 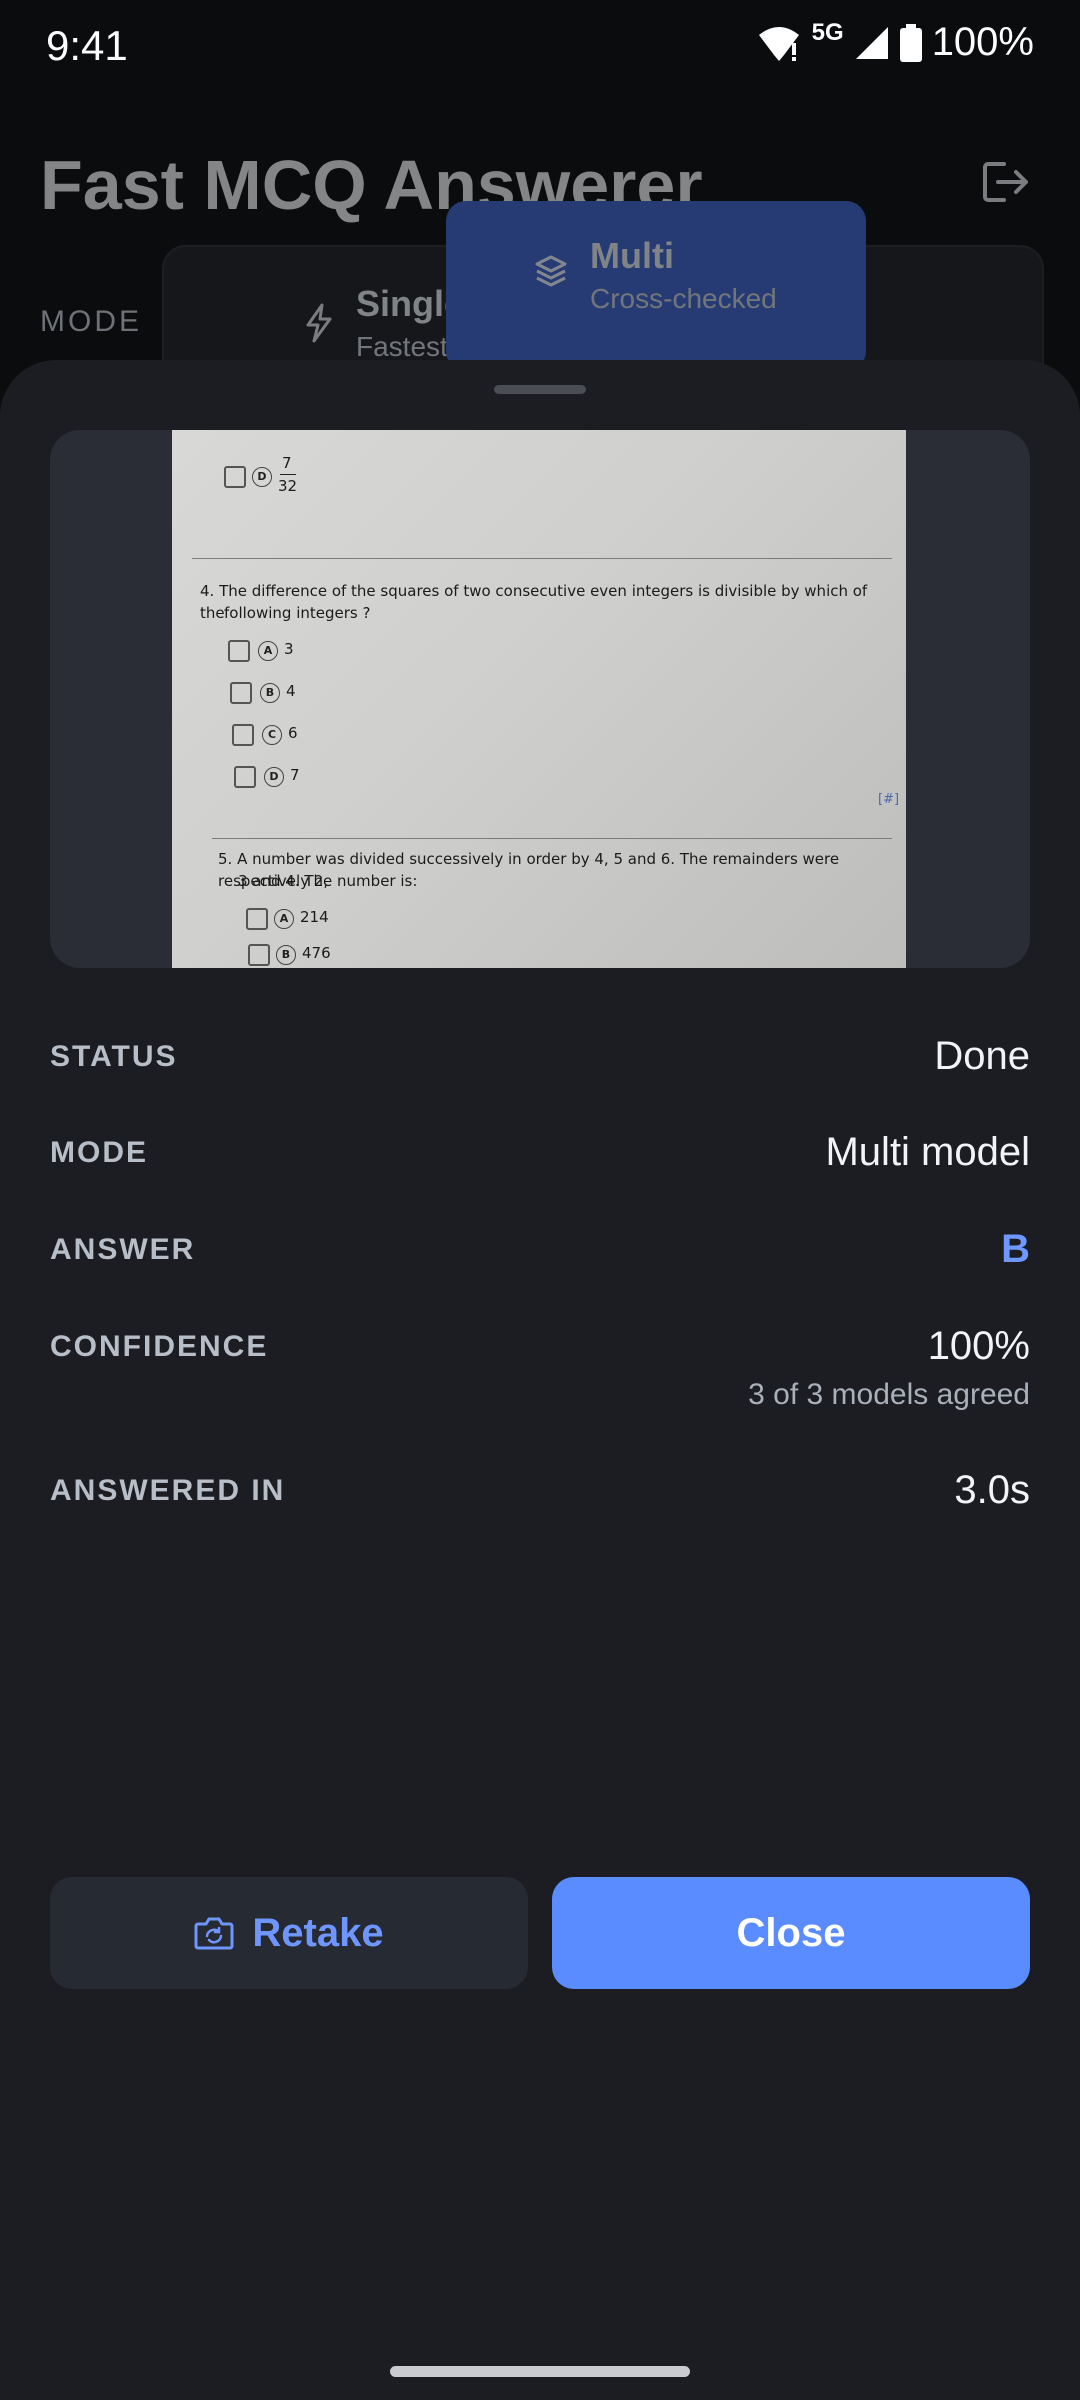 What do you see at coordinates (632, 255) in the screenshot?
I see `mode-multi-title: Multi` at bounding box center [632, 255].